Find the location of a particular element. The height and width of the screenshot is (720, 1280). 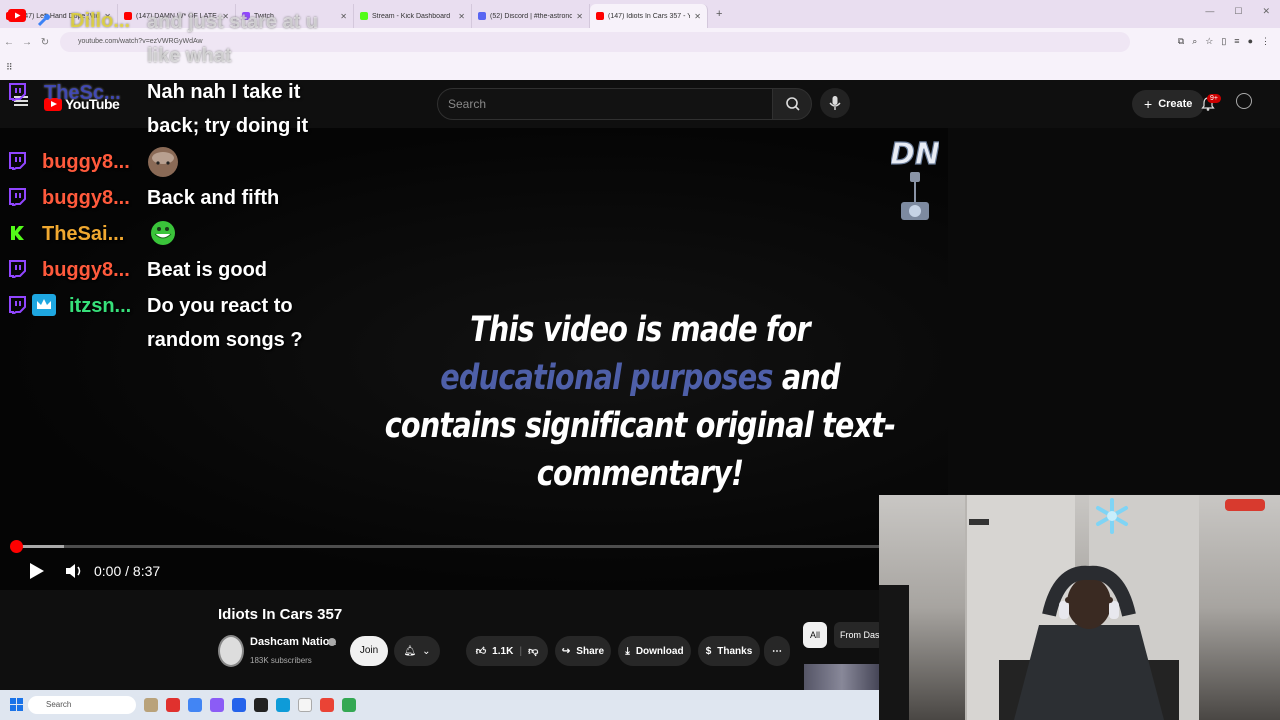

progress-buffer is located at coordinates (40, 546).